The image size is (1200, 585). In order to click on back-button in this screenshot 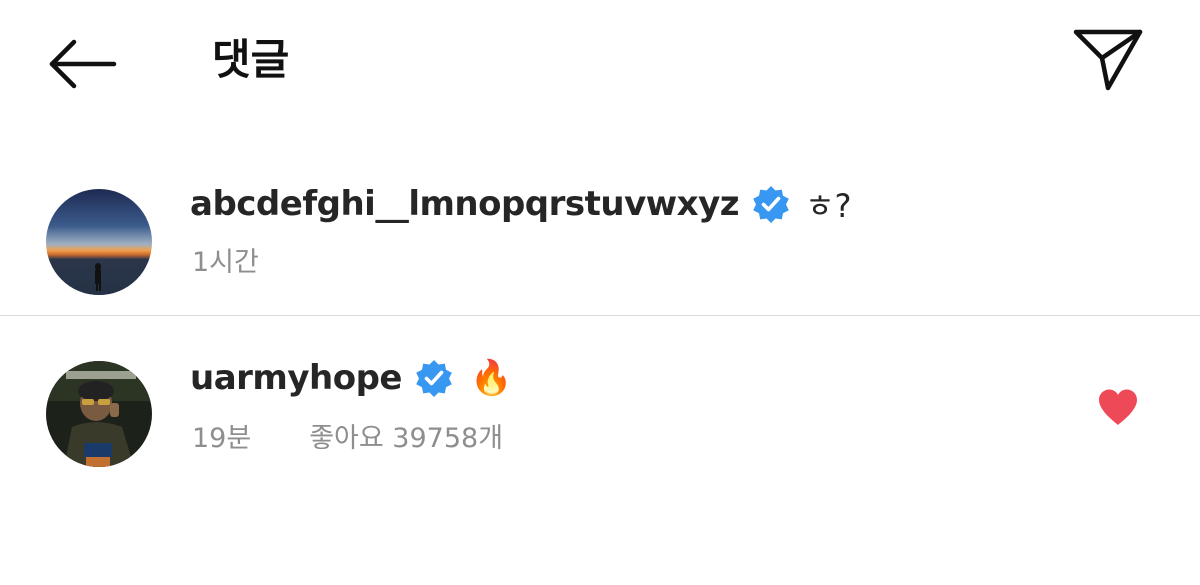, I will do `click(82, 64)`.